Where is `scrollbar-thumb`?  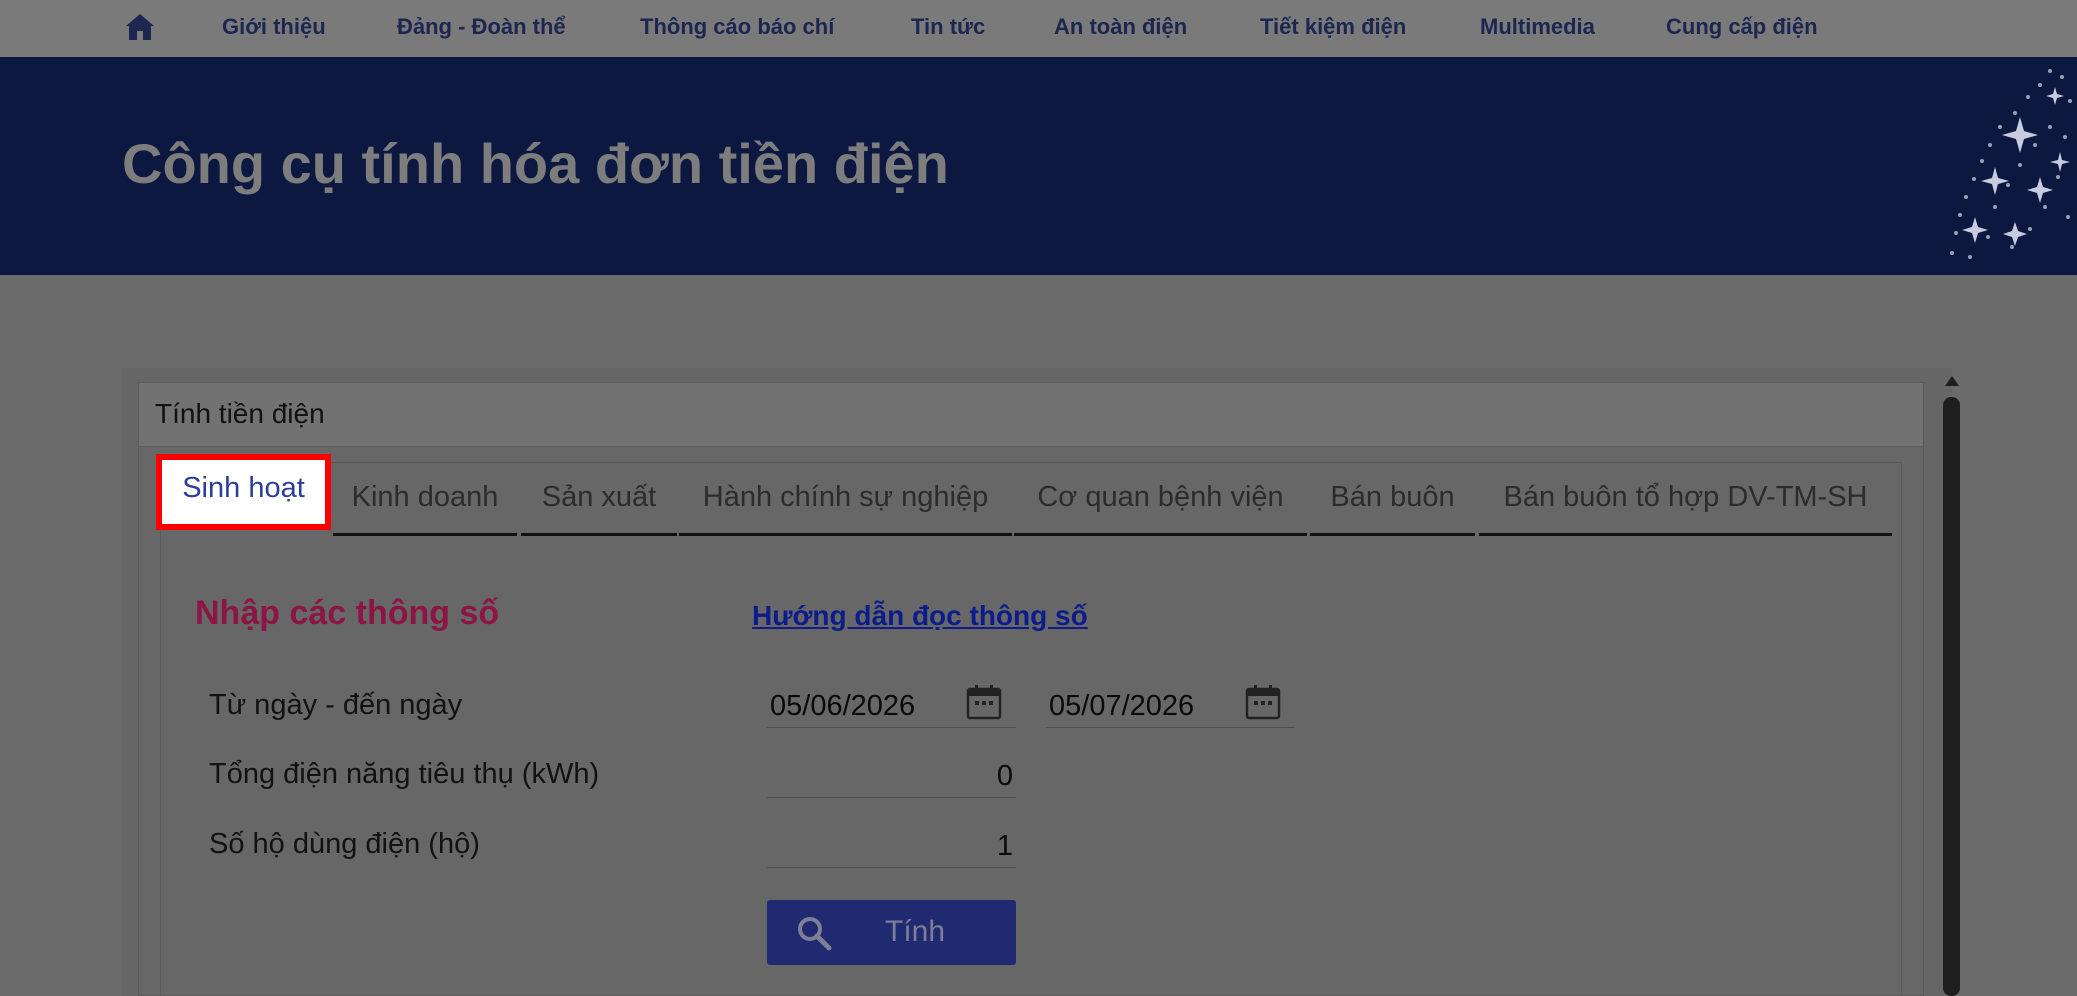
scrollbar-thumb is located at coordinates (1951, 696).